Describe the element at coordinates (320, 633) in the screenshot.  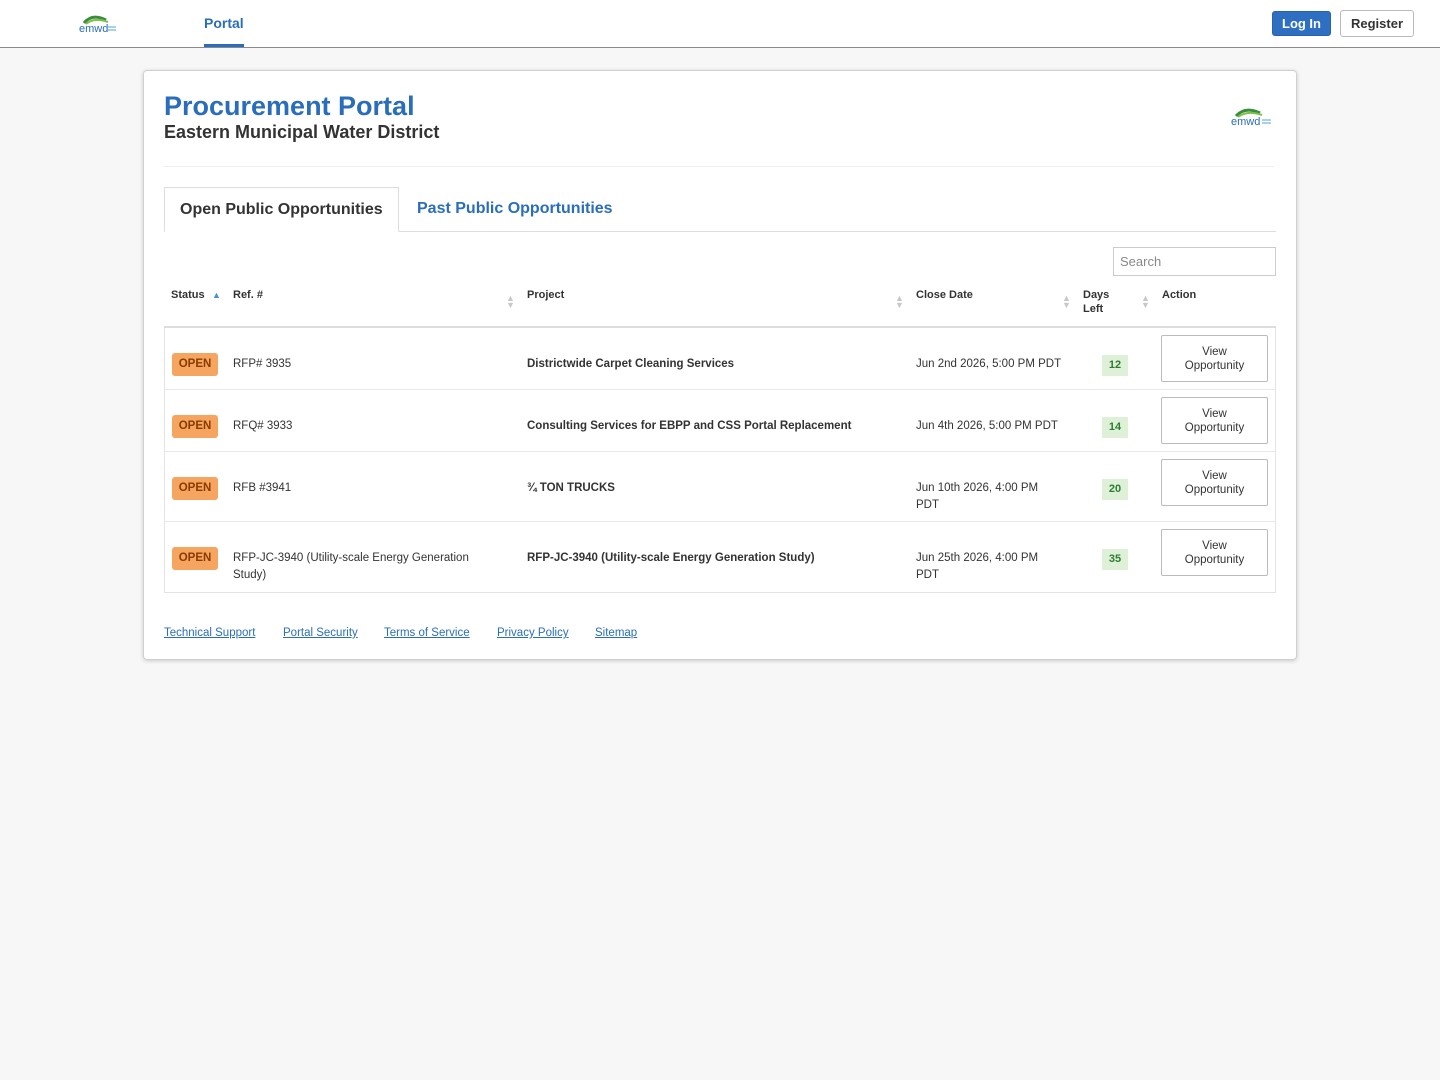
I see `footer-link-portal-security: Portal Security` at that location.